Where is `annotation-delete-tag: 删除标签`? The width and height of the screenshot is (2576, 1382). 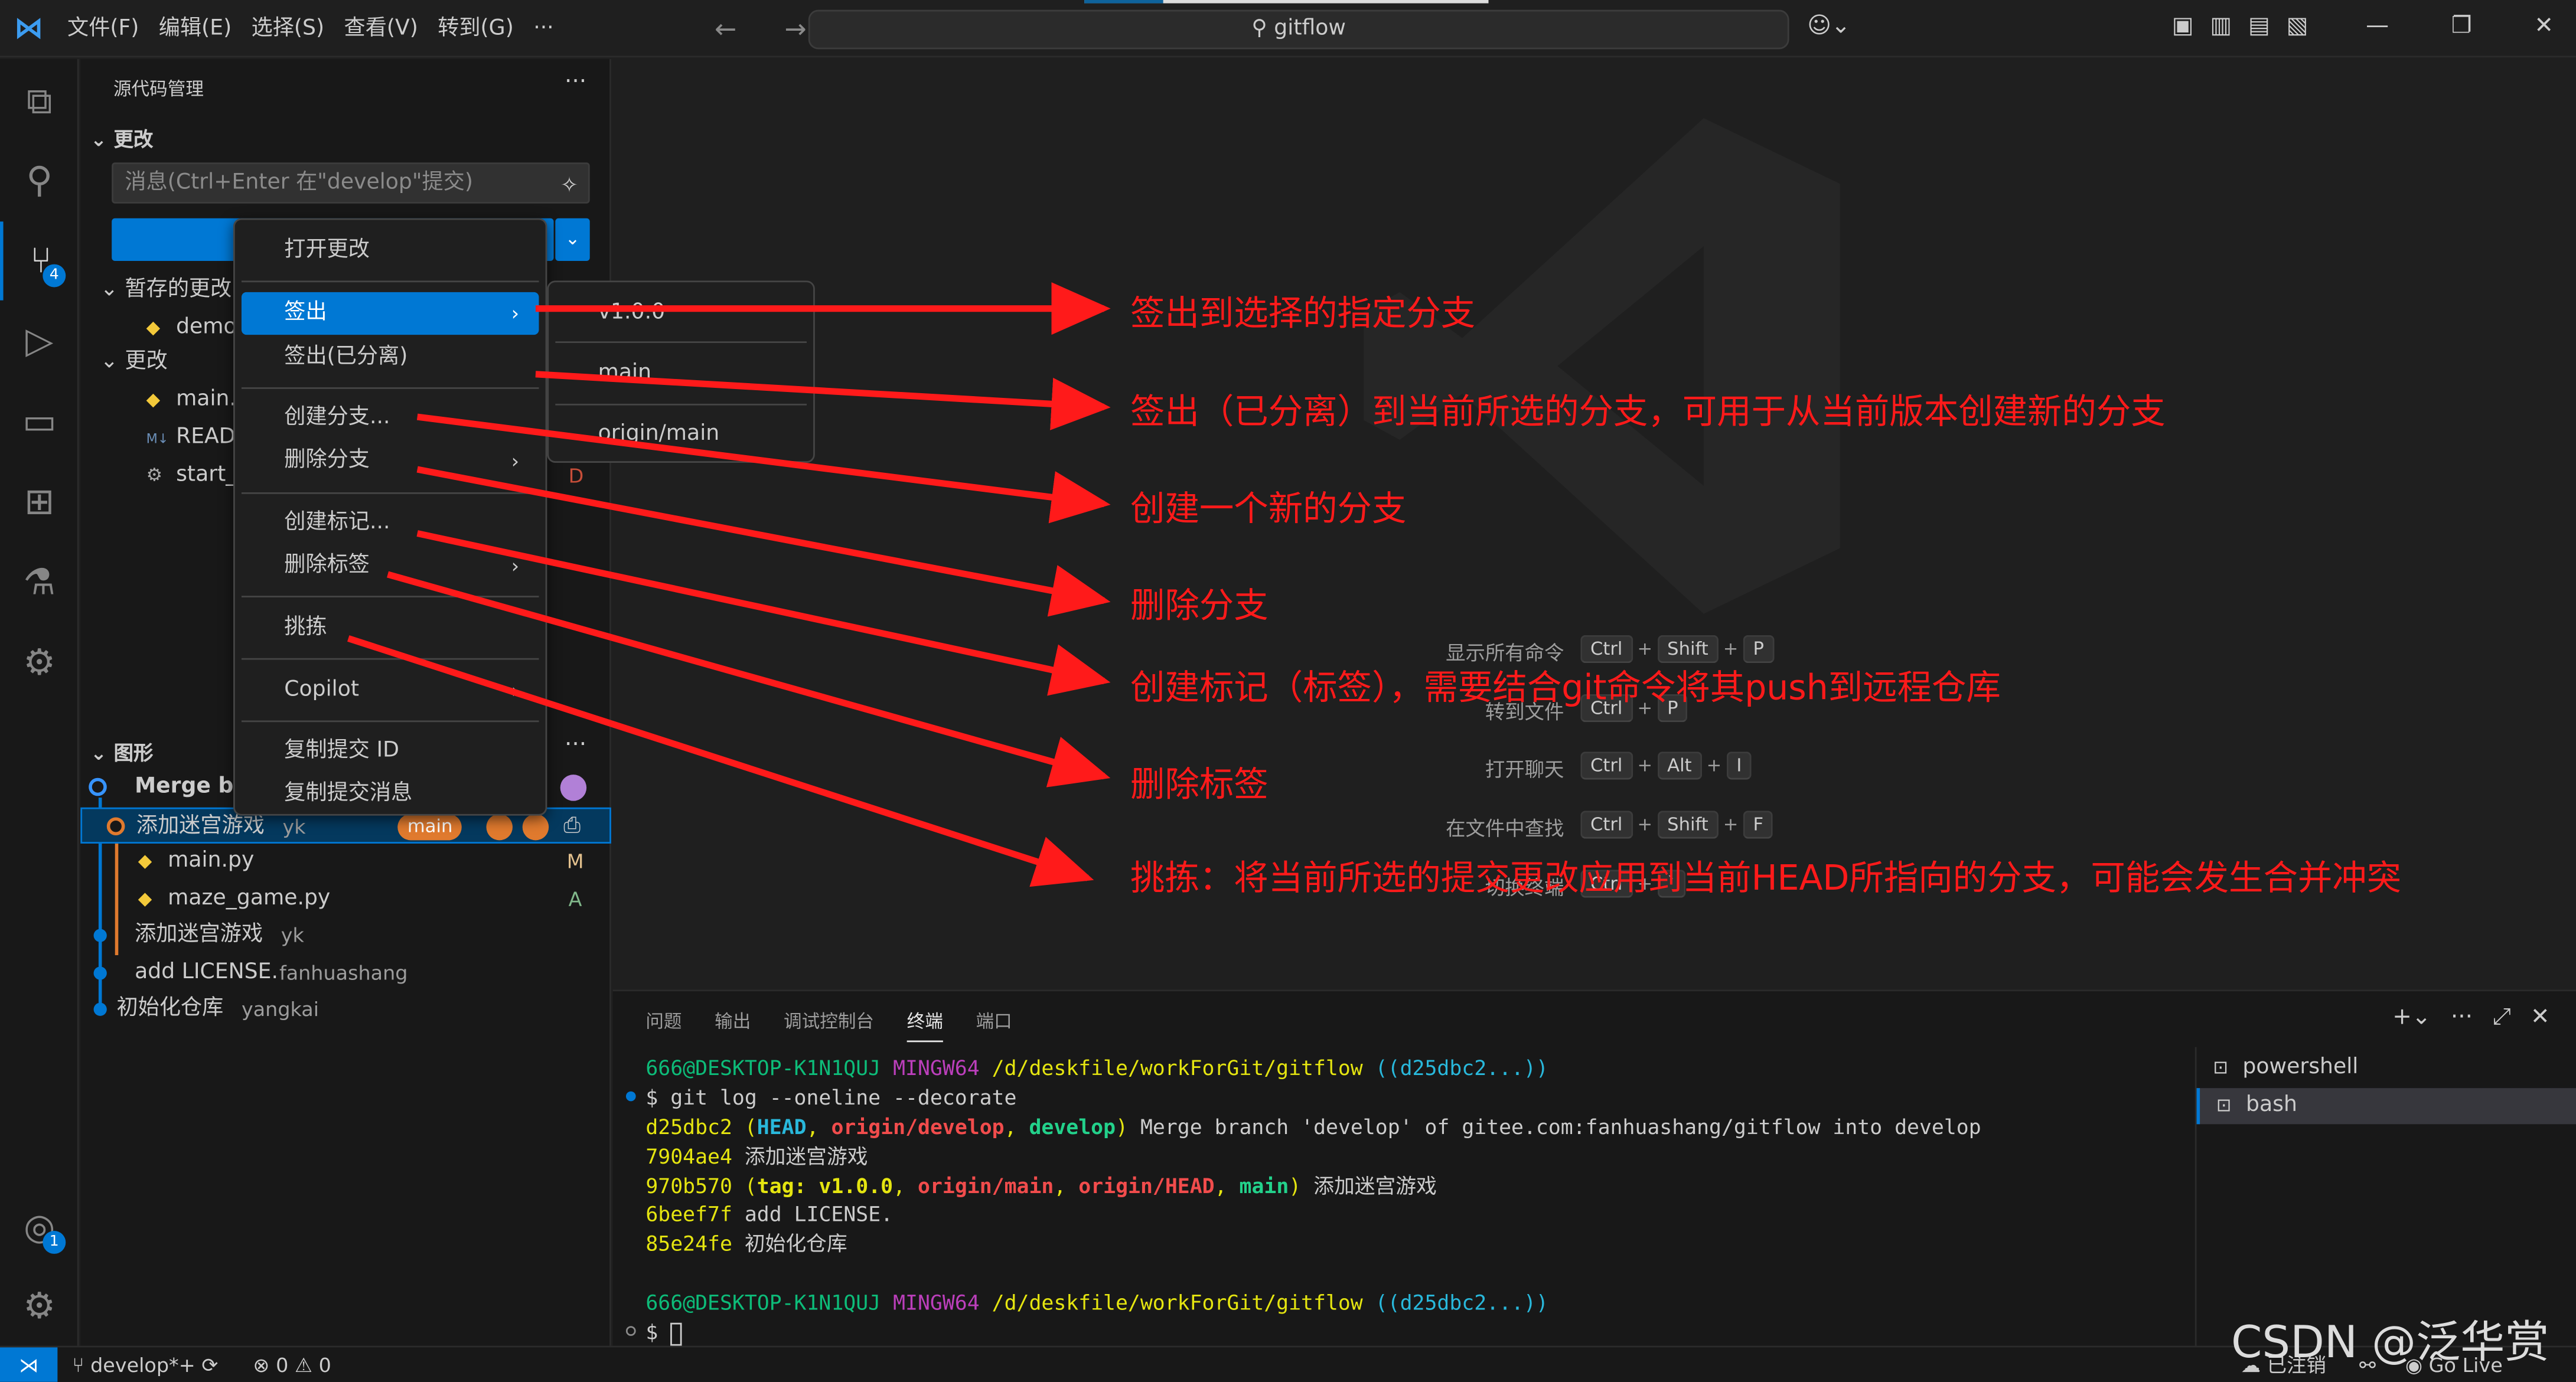
annotation-delete-tag: 删除标签 is located at coordinates (1199, 784).